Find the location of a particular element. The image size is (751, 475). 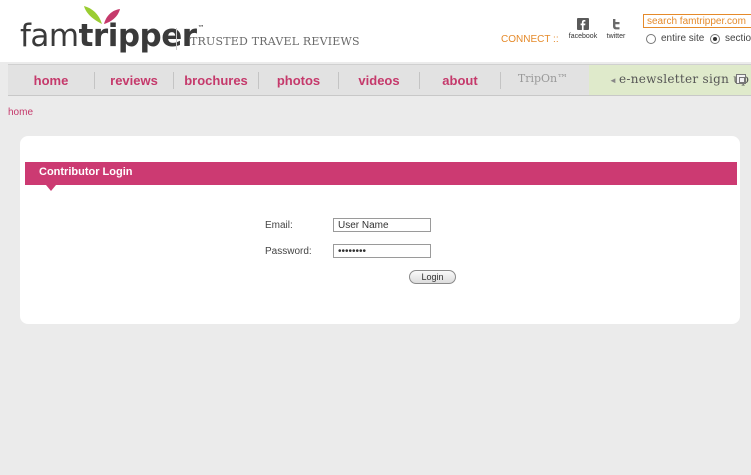

tagline-divider is located at coordinates (176, 39).